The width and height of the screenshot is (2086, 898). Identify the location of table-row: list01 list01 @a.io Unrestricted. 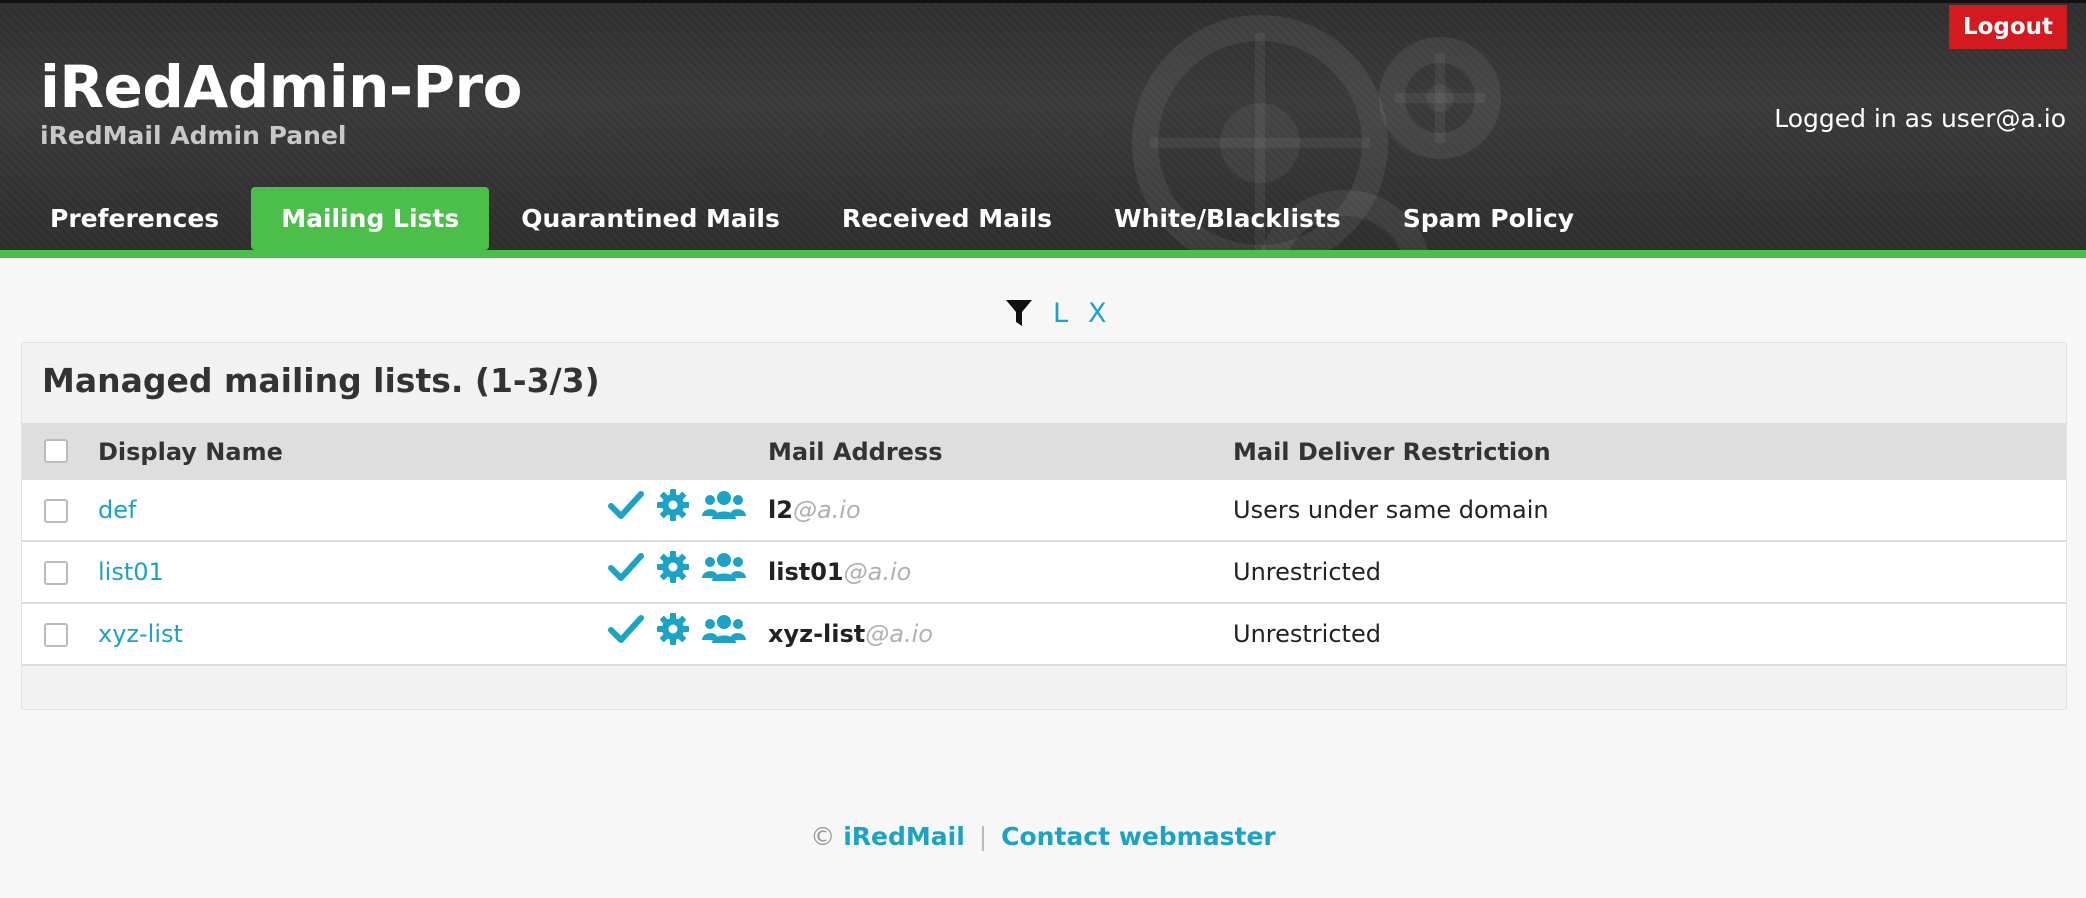
(1044, 573).